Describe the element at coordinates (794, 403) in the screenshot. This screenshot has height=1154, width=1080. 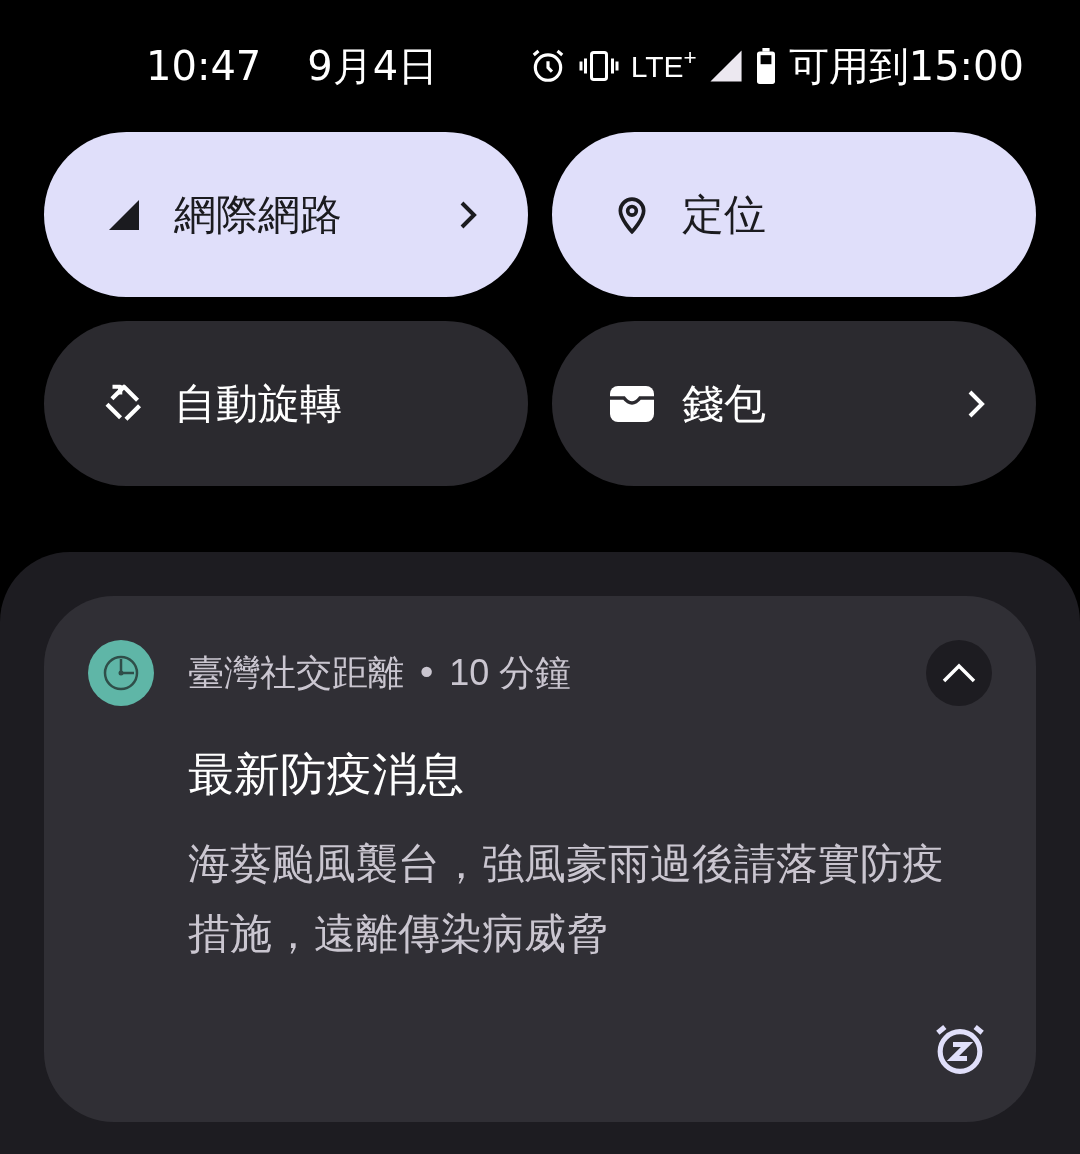
I see `quick-settings-tile: 錢包` at that location.